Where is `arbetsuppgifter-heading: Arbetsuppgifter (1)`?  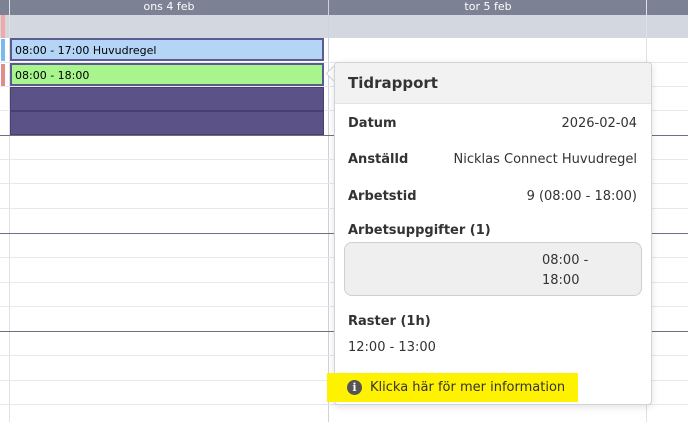 arbetsuppgifter-heading: Arbetsuppgifter (1) is located at coordinates (492, 230).